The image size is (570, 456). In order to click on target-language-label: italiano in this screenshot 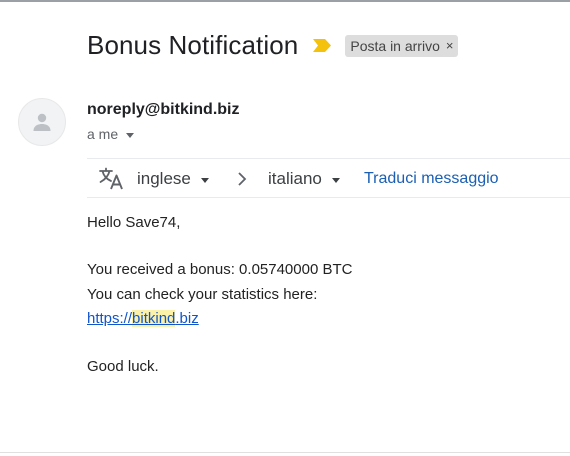, I will do `click(295, 178)`.